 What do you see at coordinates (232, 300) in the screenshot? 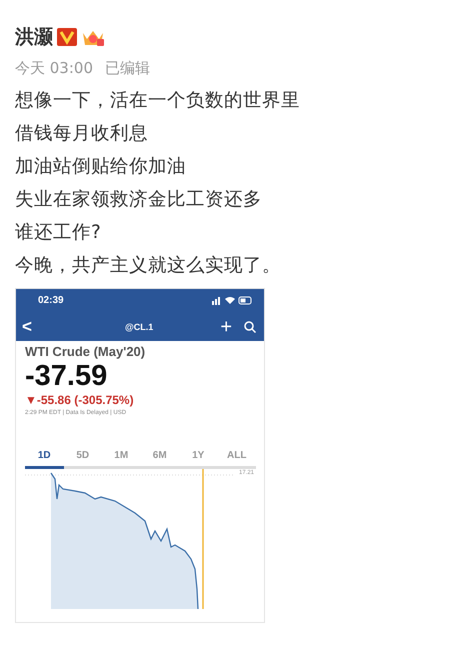
I see `status-icons-drawing` at bounding box center [232, 300].